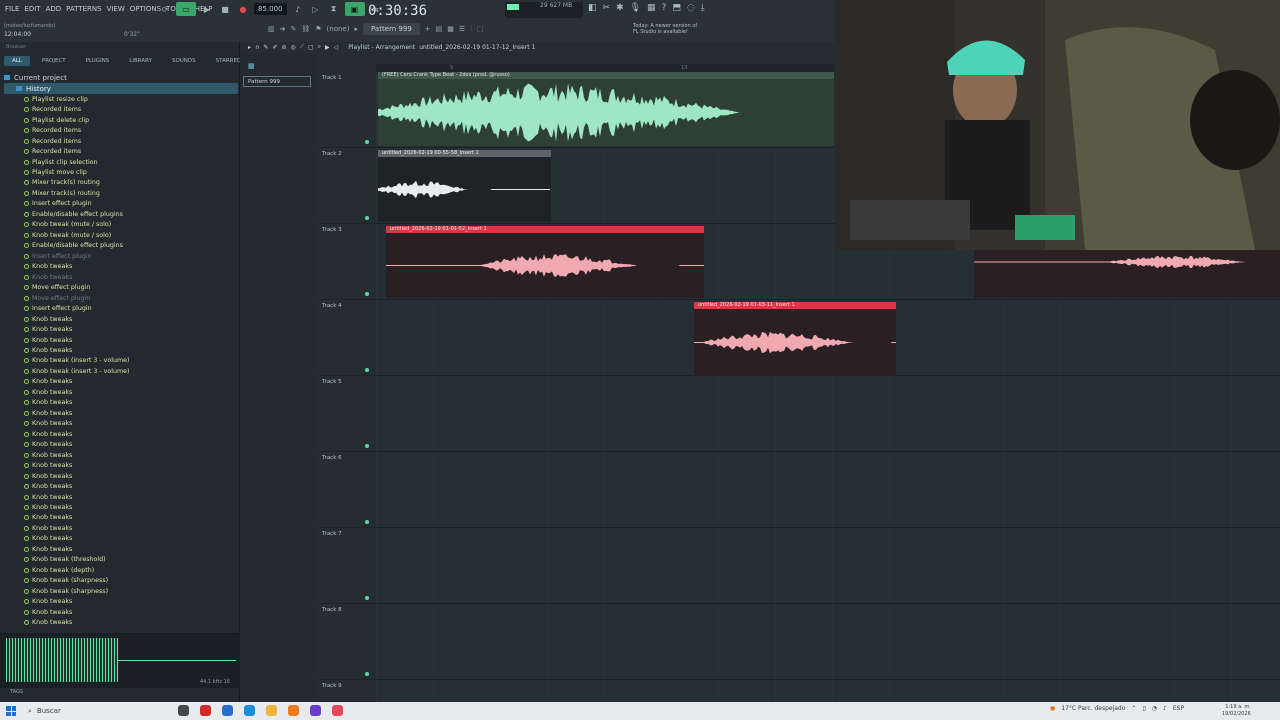  I want to click on tags-label: TAGS, so click(16, 692).